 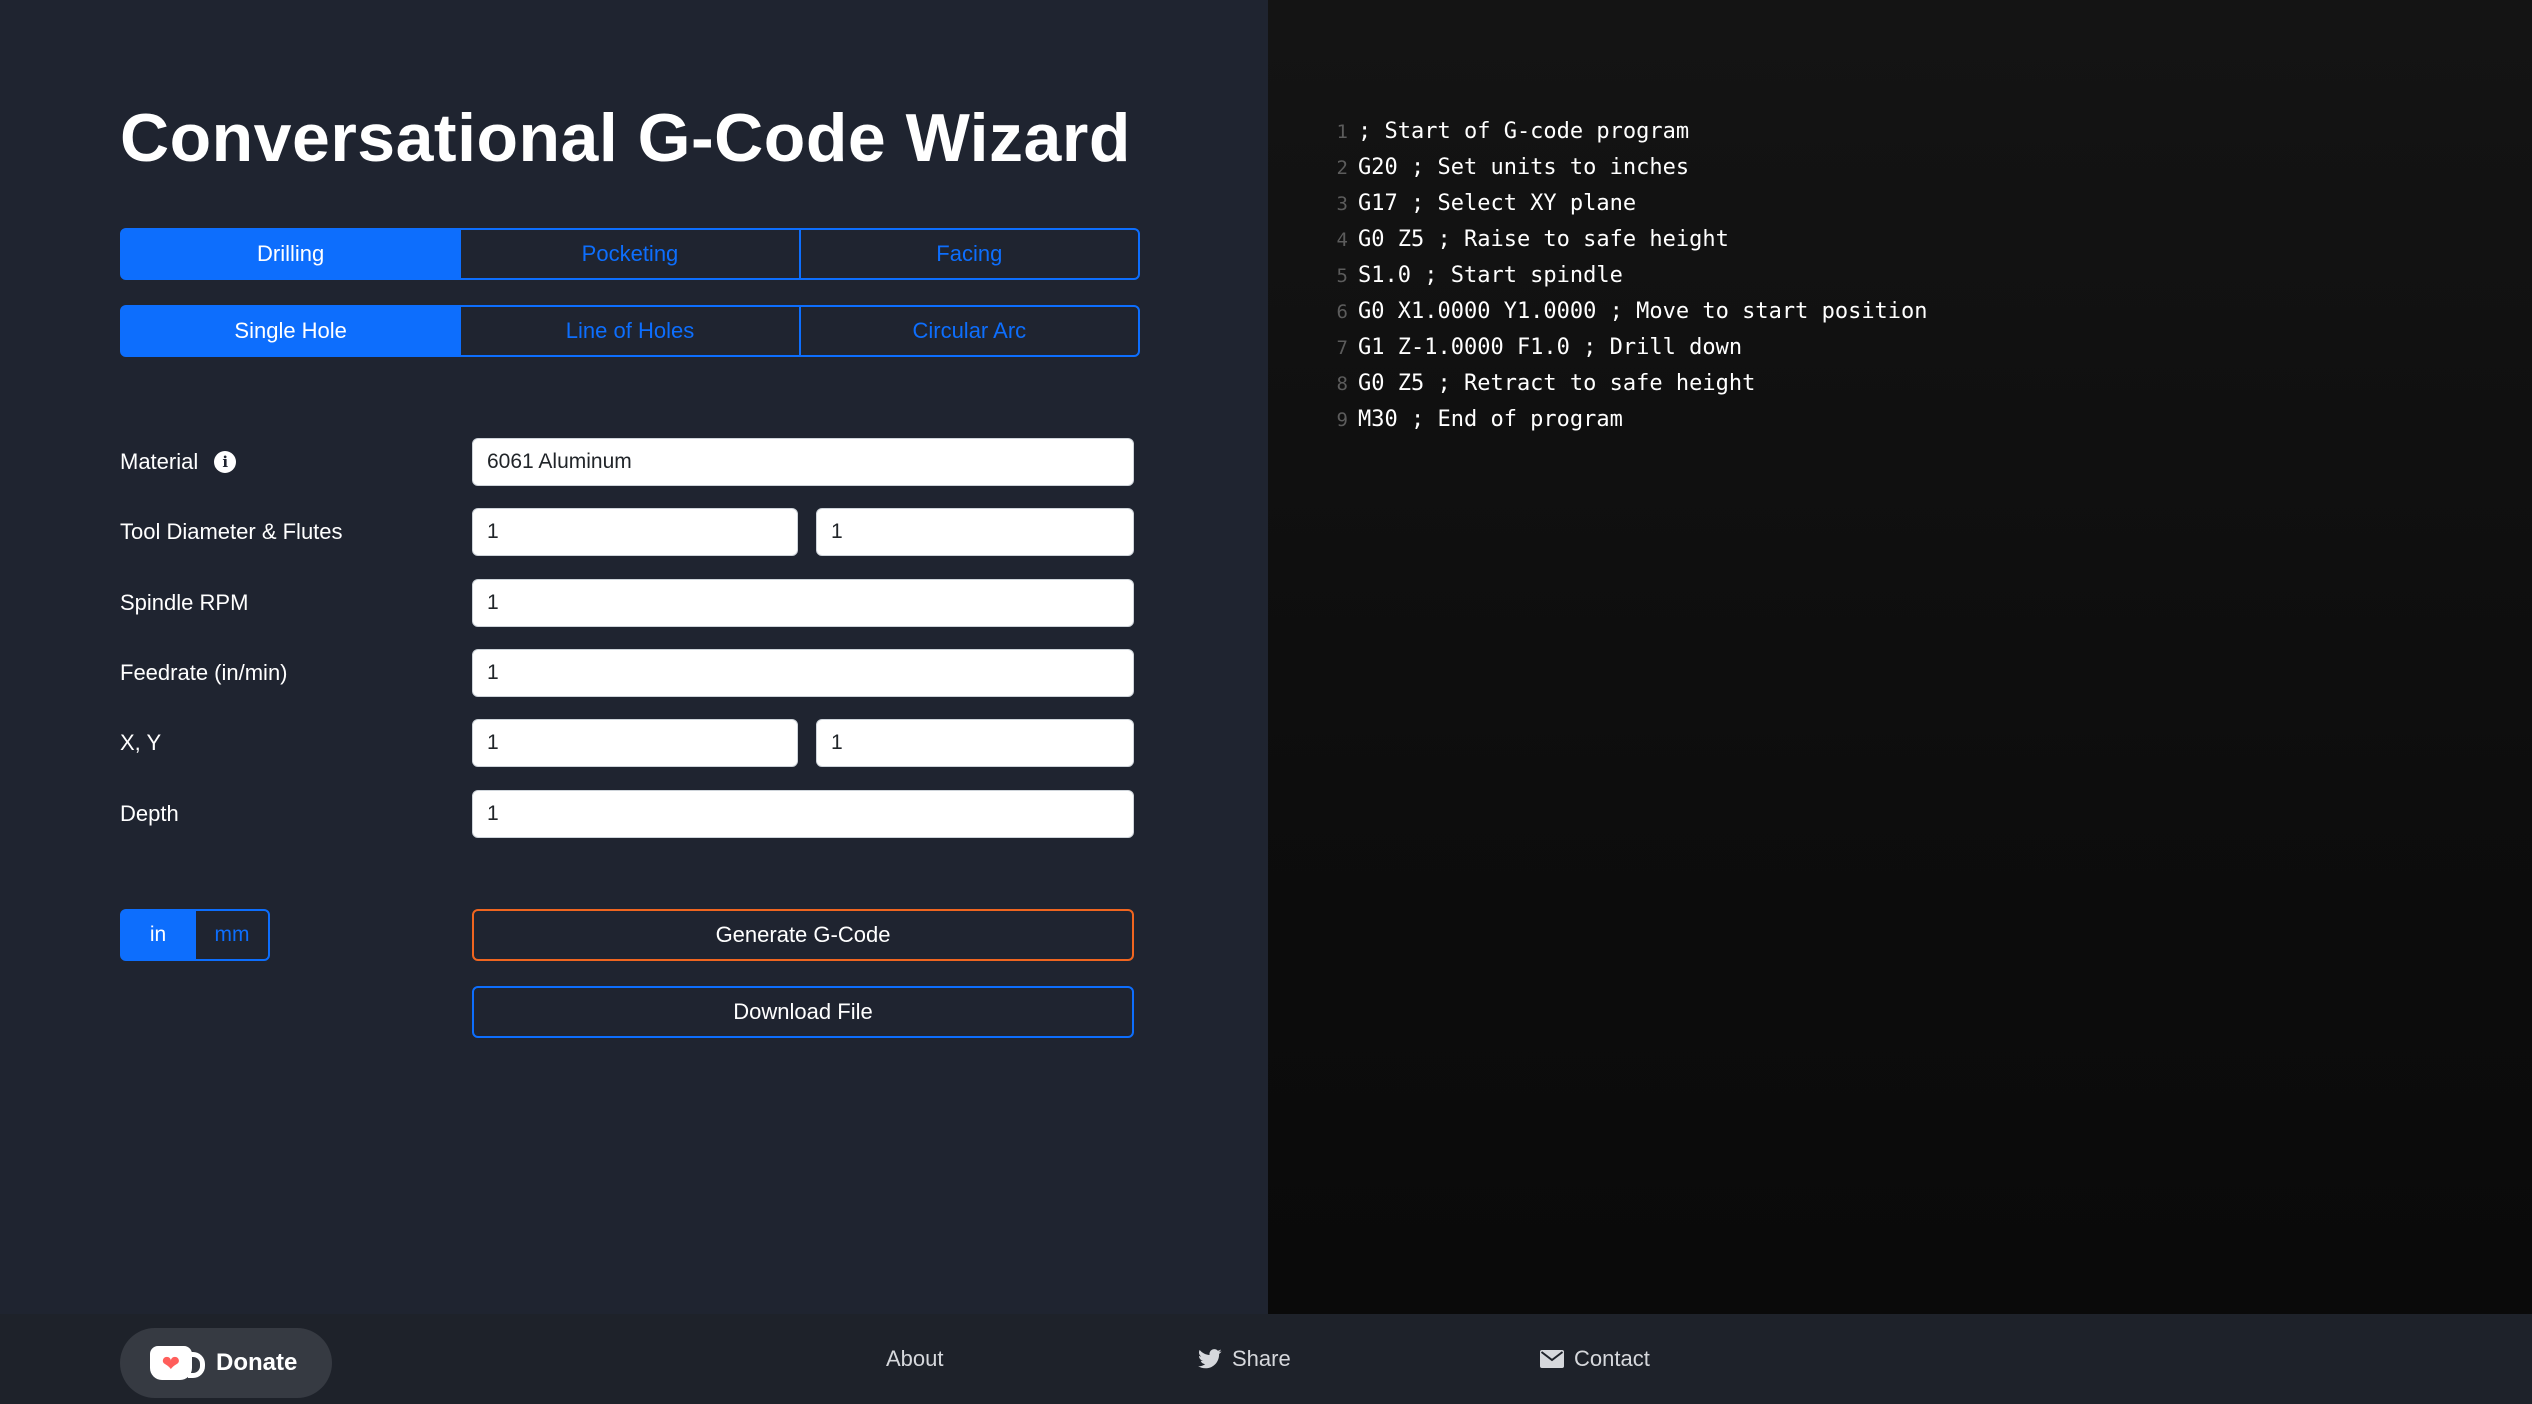 I want to click on generate-gcode-button: Generate G-Code, so click(x=803, y=935).